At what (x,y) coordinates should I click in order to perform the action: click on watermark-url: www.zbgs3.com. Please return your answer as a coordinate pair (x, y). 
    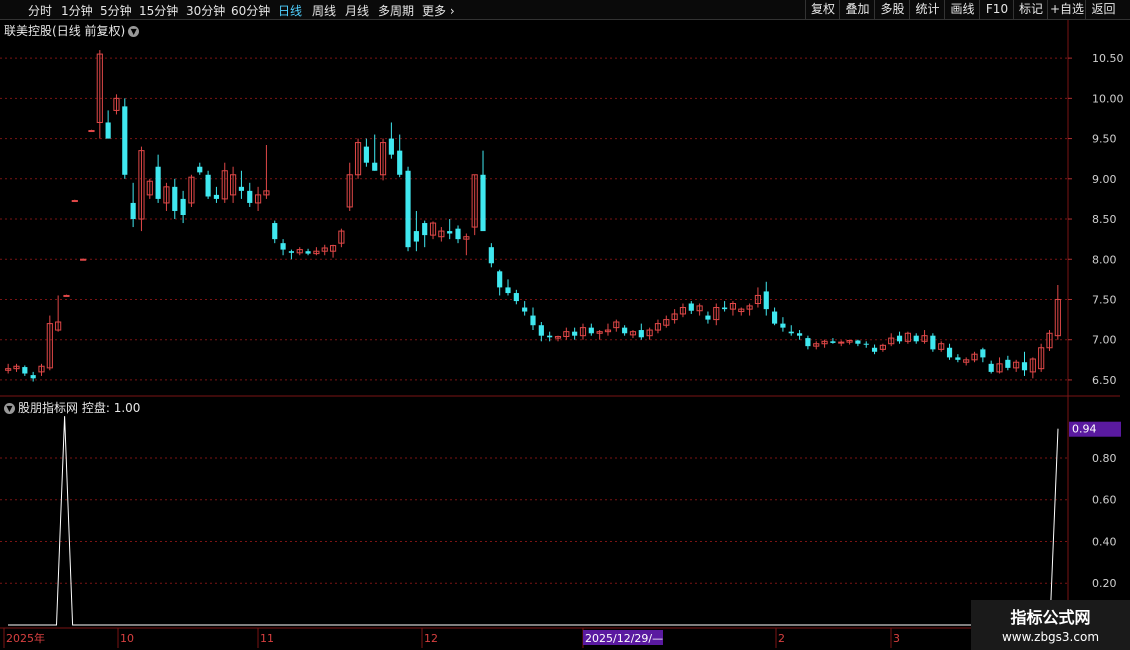
    Looking at the image, I should click on (1050, 637).